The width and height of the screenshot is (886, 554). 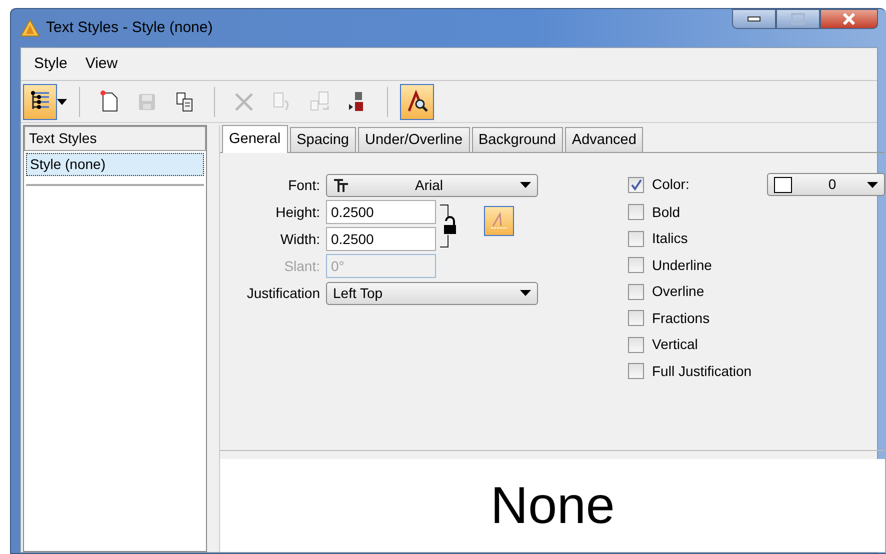 I want to click on tree-button, so click(x=40, y=102).